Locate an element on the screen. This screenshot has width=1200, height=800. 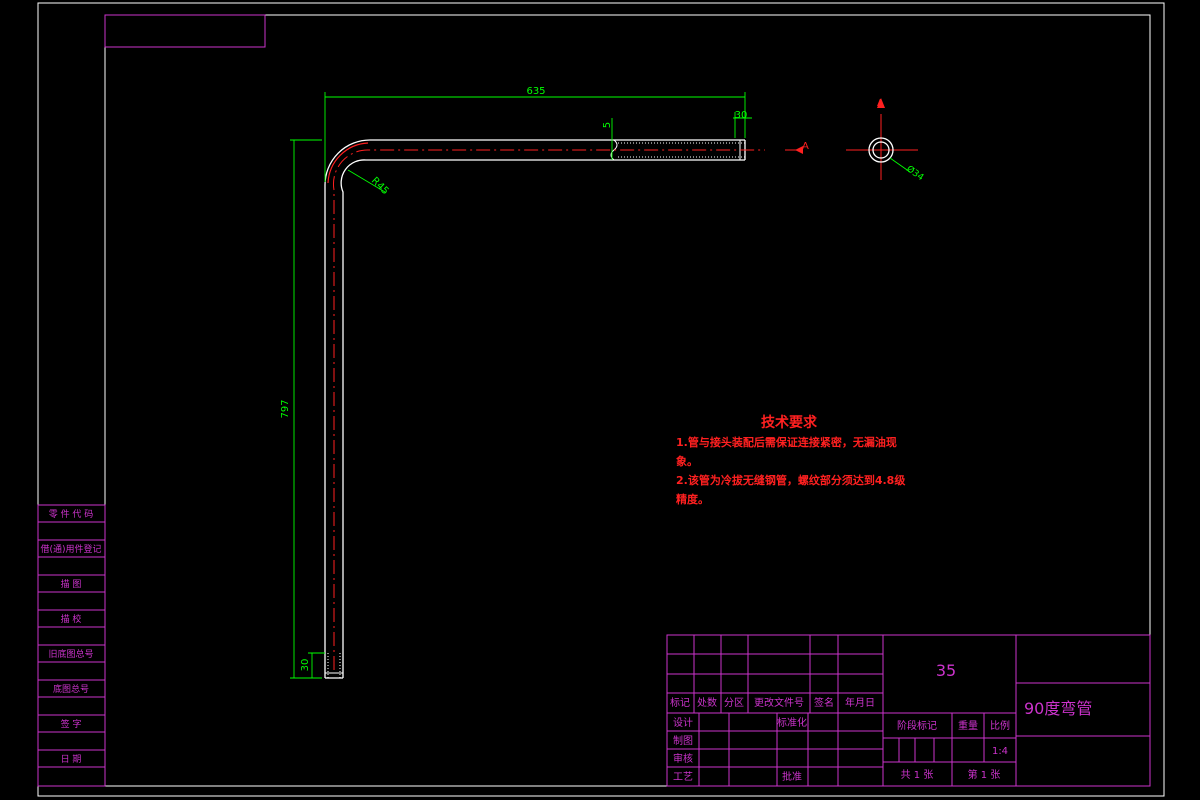
section-view: A Ø34 is located at coordinates (886, 140).